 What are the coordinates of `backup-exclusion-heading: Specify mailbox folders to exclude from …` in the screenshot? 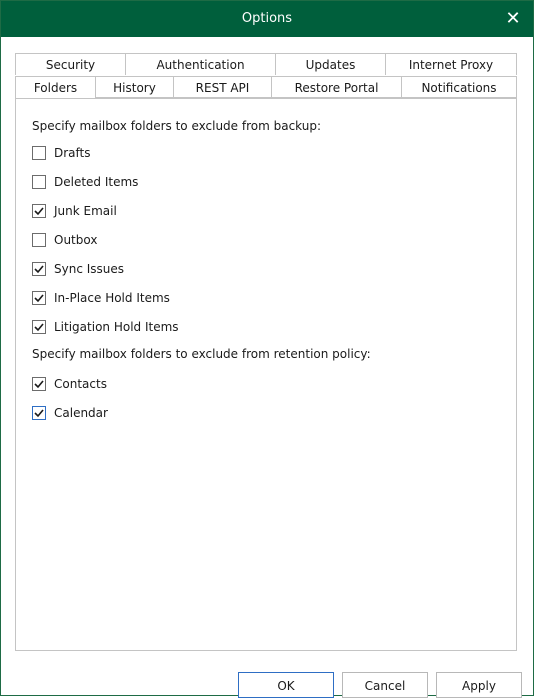 It's located at (177, 126).